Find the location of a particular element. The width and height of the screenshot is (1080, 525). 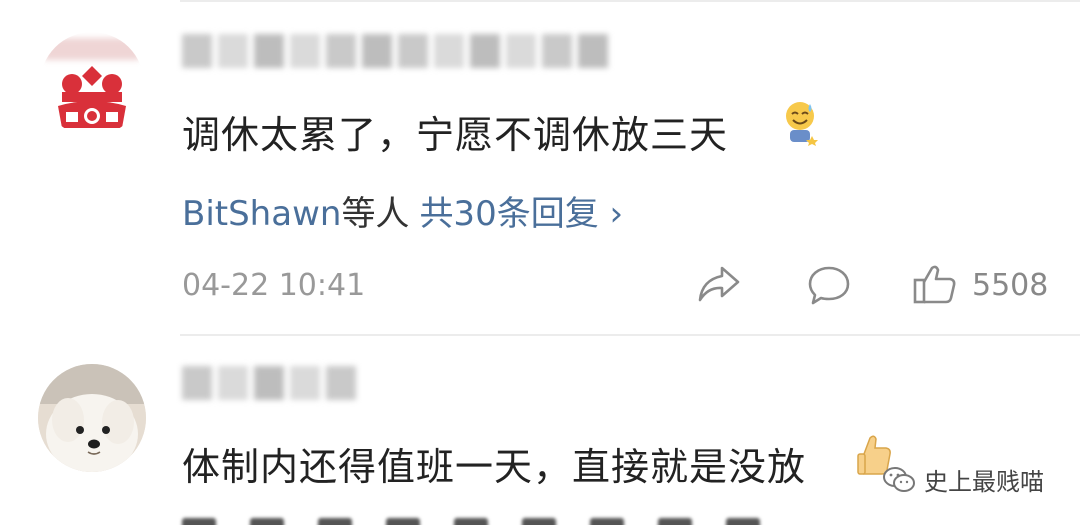

share-button is located at coordinates (719, 286).